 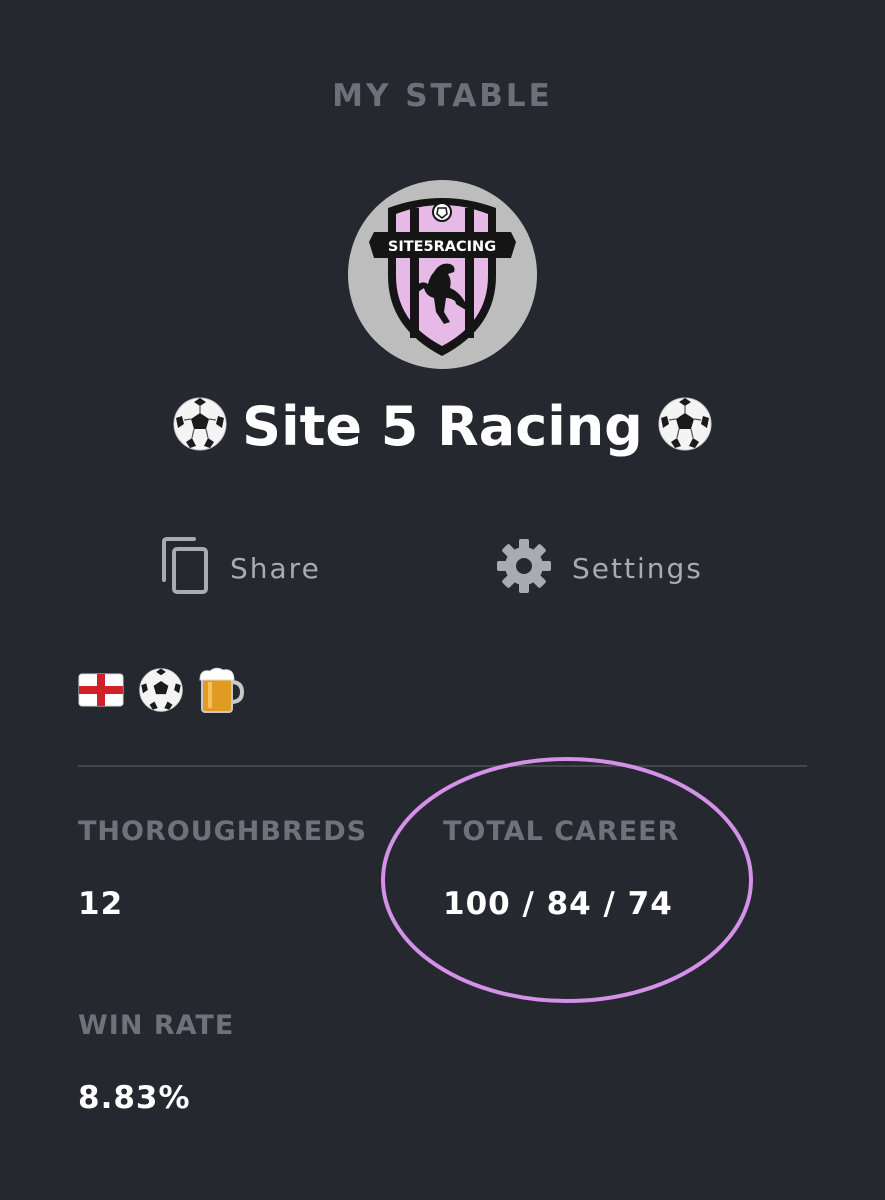 I want to click on svg-text: SITE5RACING, so click(x=442, y=247).